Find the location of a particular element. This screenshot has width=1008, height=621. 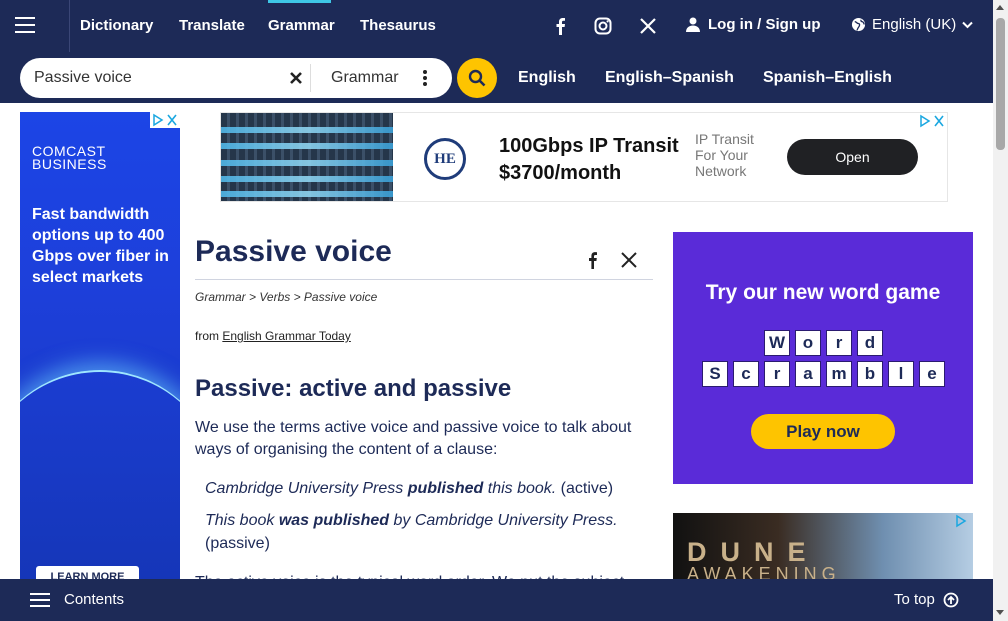

search-box: Grammar is located at coordinates (236, 78).